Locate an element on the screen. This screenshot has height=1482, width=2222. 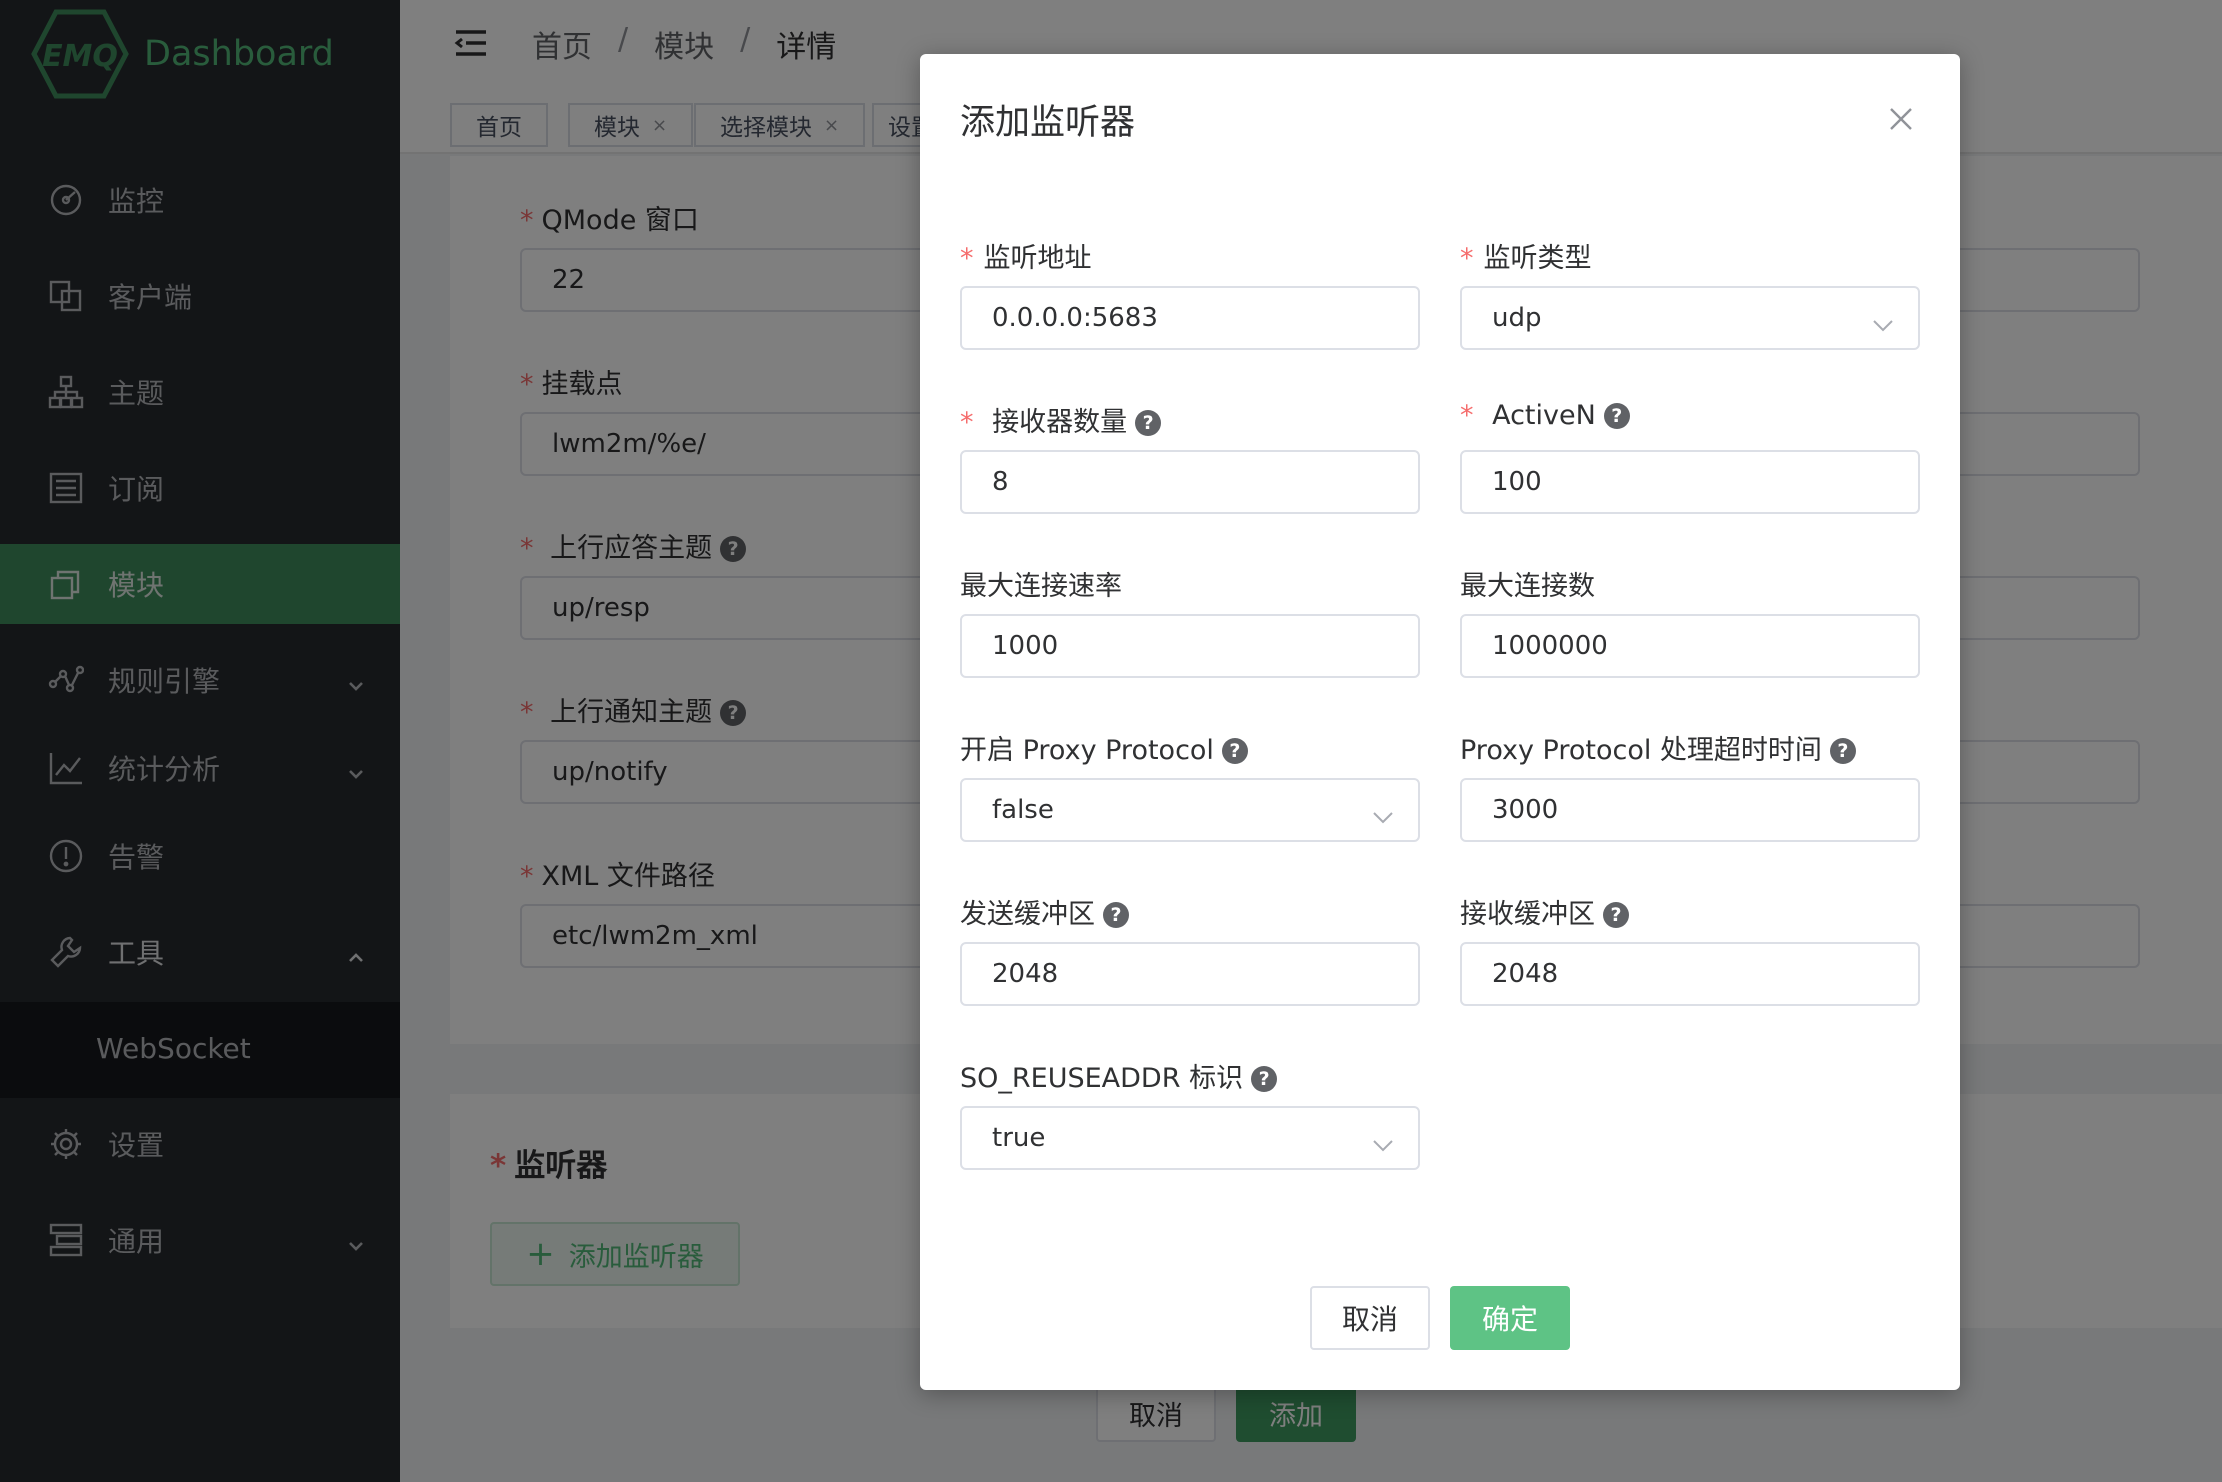
acceptors-input: 8 is located at coordinates (1190, 482).